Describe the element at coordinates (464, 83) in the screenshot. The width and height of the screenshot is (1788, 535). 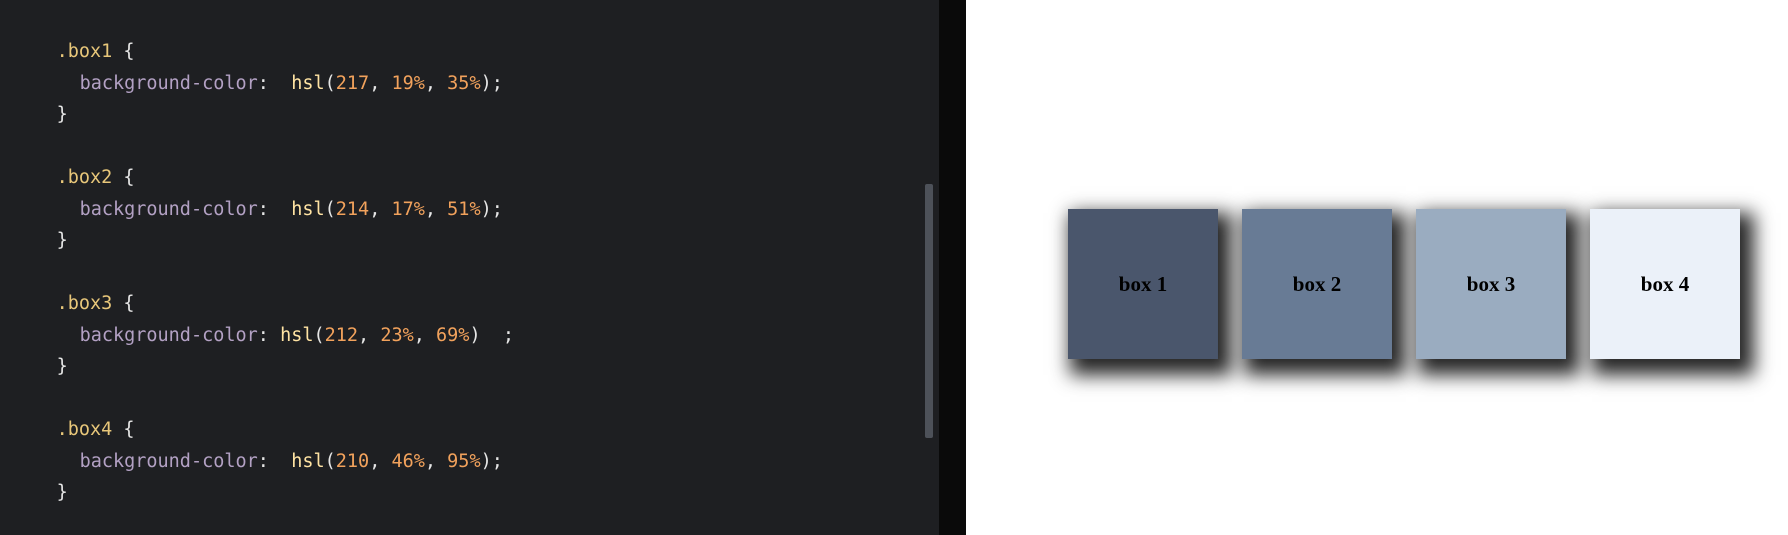
I see `lightness-value: 35%` at that location.